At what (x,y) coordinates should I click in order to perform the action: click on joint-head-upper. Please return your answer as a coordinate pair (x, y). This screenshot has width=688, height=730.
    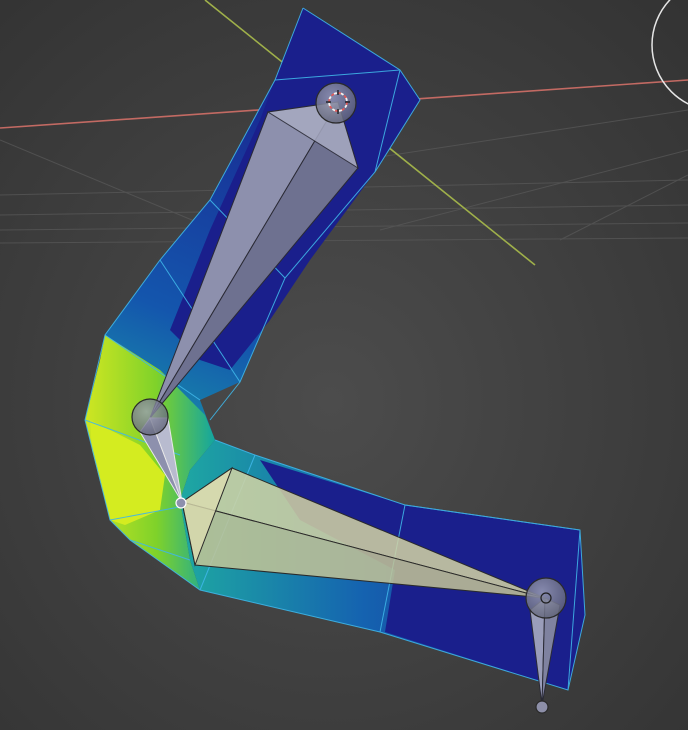
    Looking at the image, I should click on (336, 103).